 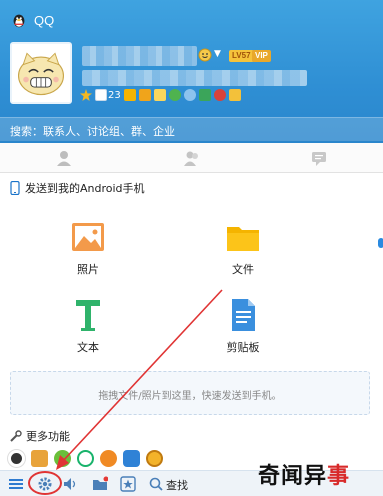 What do you see at coordinates (86, 95) in the screenshot?
I see `star-icon` at bounding box center [86, 95].